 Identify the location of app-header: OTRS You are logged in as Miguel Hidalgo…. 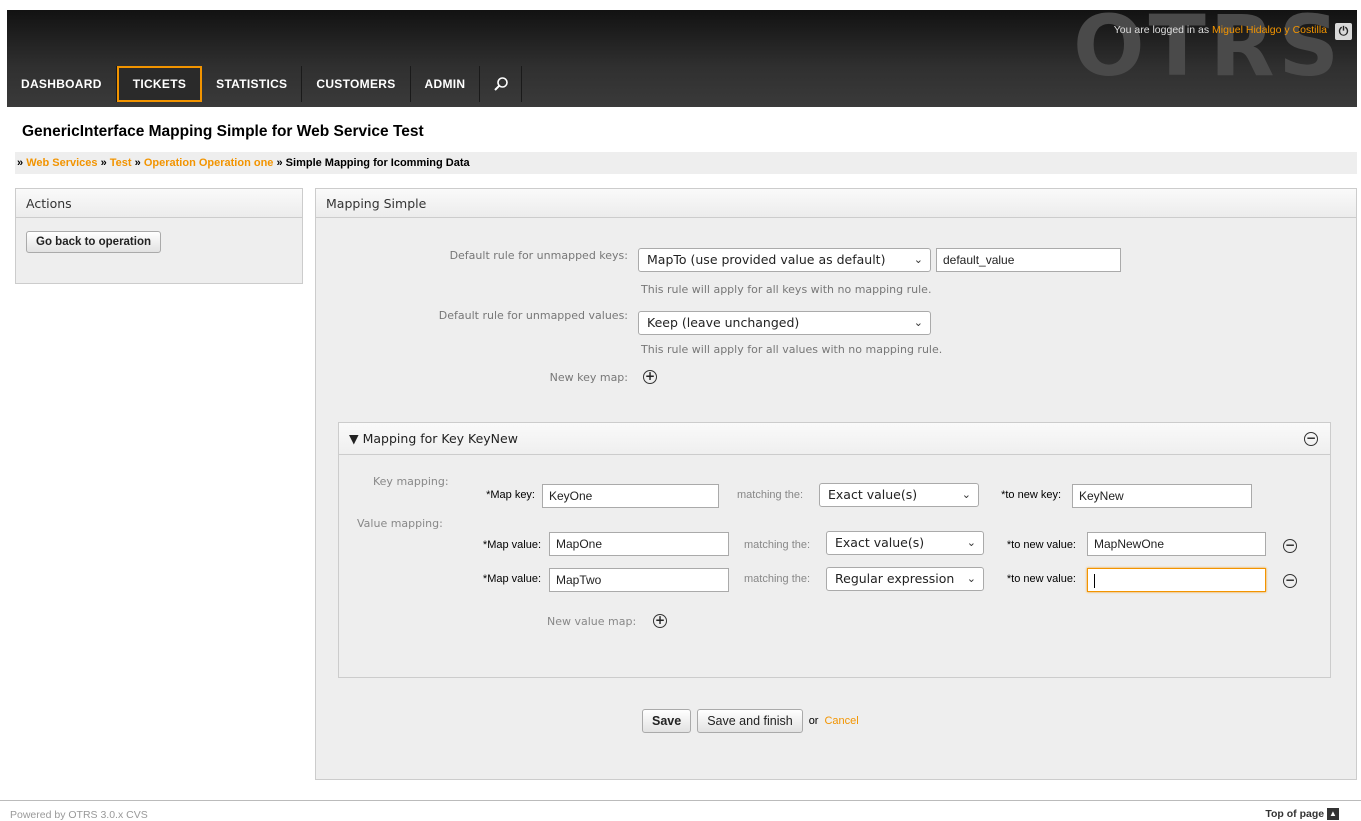
(682, 58).